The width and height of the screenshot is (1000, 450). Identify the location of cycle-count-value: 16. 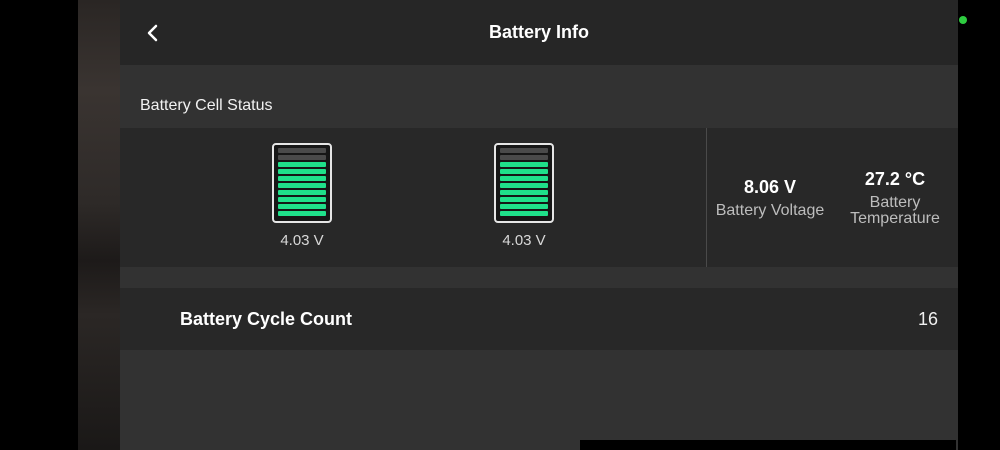
(927, 319).